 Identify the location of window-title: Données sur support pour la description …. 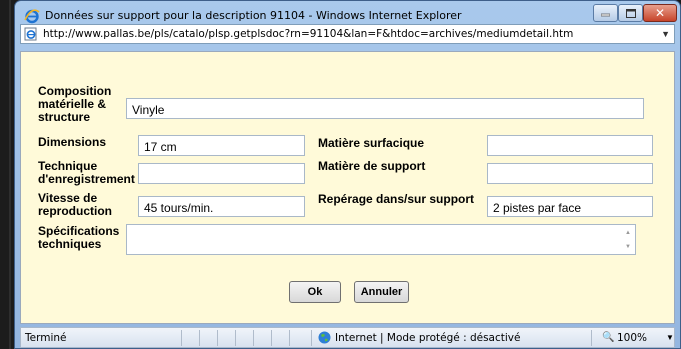
(253, 15).